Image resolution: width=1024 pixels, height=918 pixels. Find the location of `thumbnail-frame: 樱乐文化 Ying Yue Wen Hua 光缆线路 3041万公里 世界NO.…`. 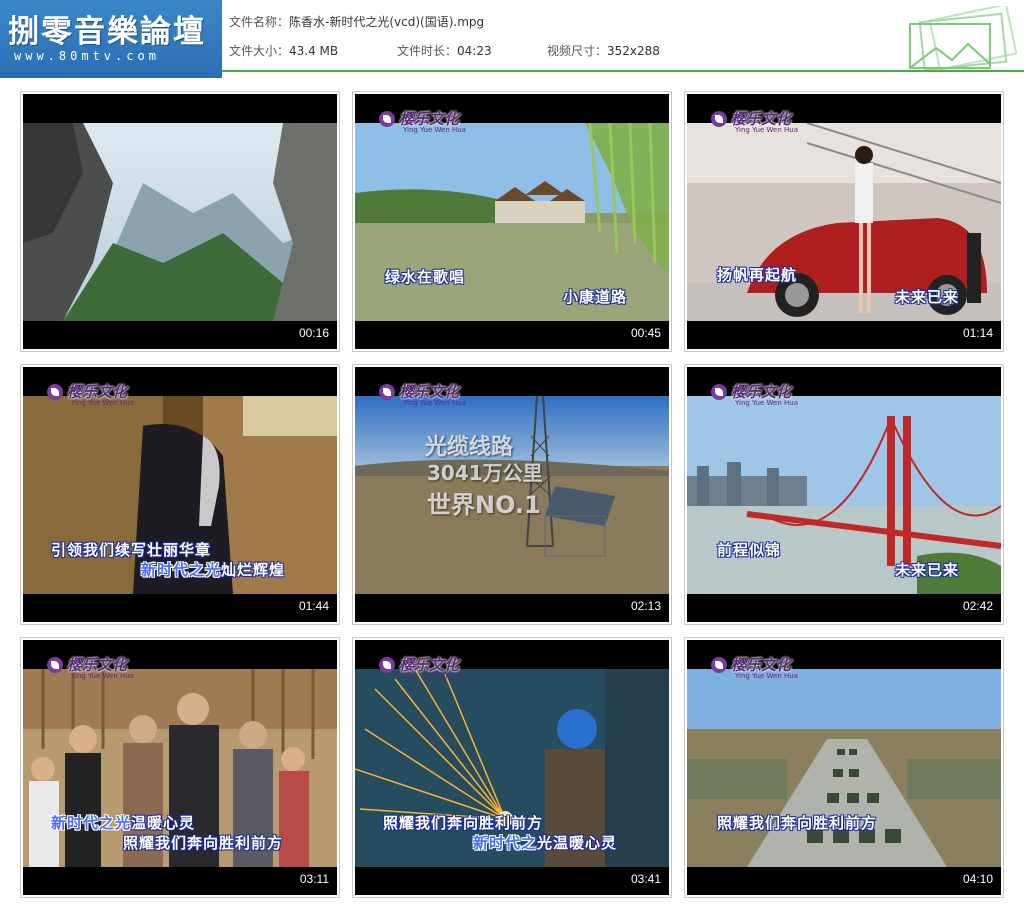

thumbnail-frame: 樱乐文化 Ying Yue Wen Hua 光缆线路 3041万公里 世界NO.… is located at coordinates (512, 494).